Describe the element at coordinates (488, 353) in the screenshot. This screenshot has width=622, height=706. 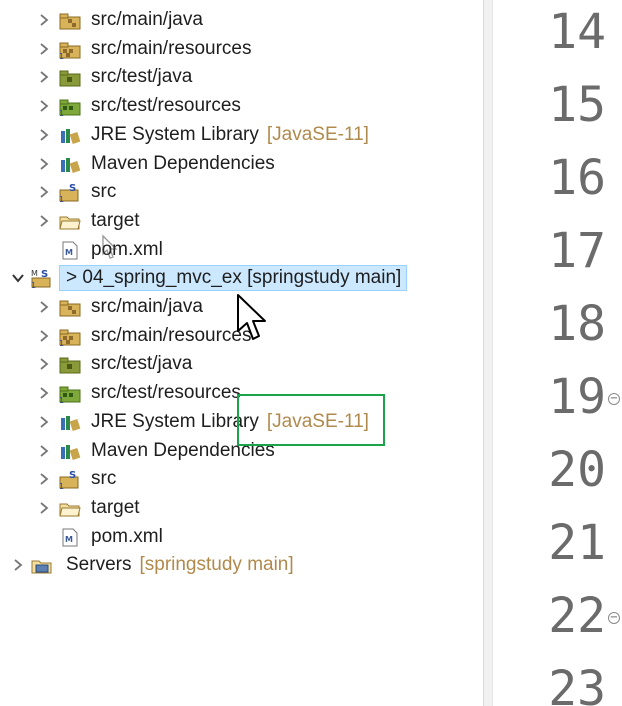
I see `sash-divider` at that location.